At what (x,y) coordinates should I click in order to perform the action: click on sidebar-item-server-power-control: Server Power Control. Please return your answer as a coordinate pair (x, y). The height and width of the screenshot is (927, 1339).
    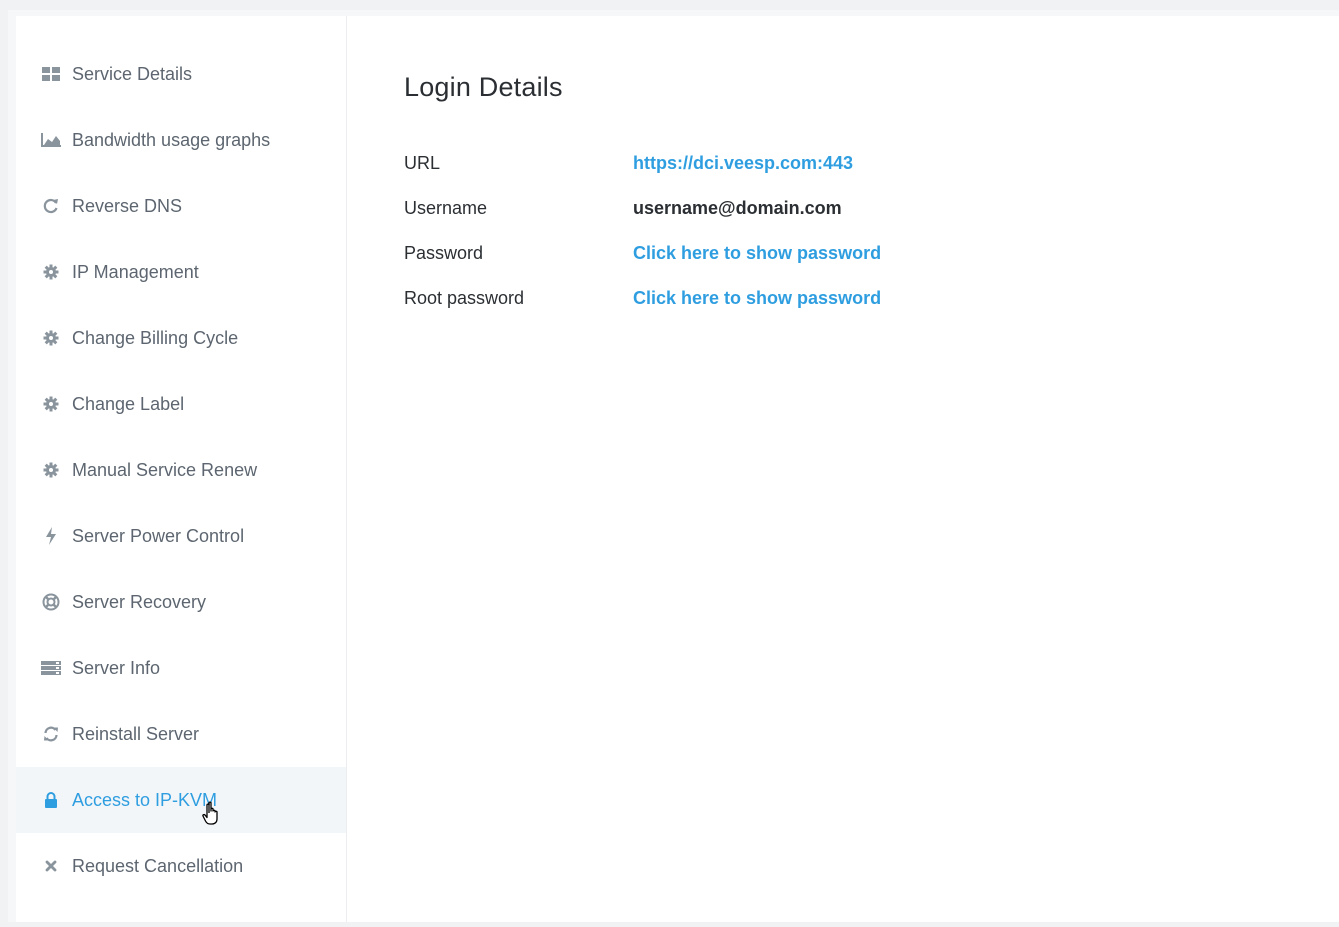
    Looking at the image, I should click on (181, 536).